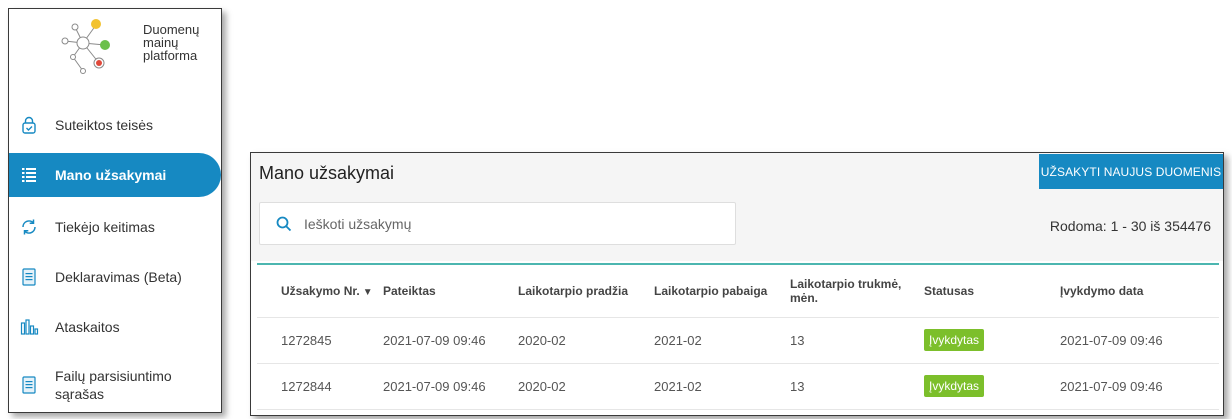 The width and height of the screenshot is (1232, 419). What do you see at coordinates (170, 55) in the screenshot?
I see `logo-line: platforma` at bounding box center [170, 55].